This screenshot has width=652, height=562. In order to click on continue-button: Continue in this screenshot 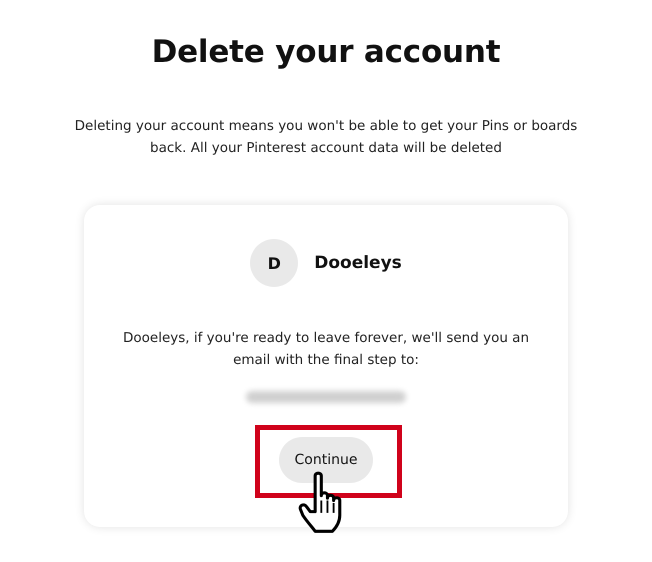, I will do `click(326, 460)`.